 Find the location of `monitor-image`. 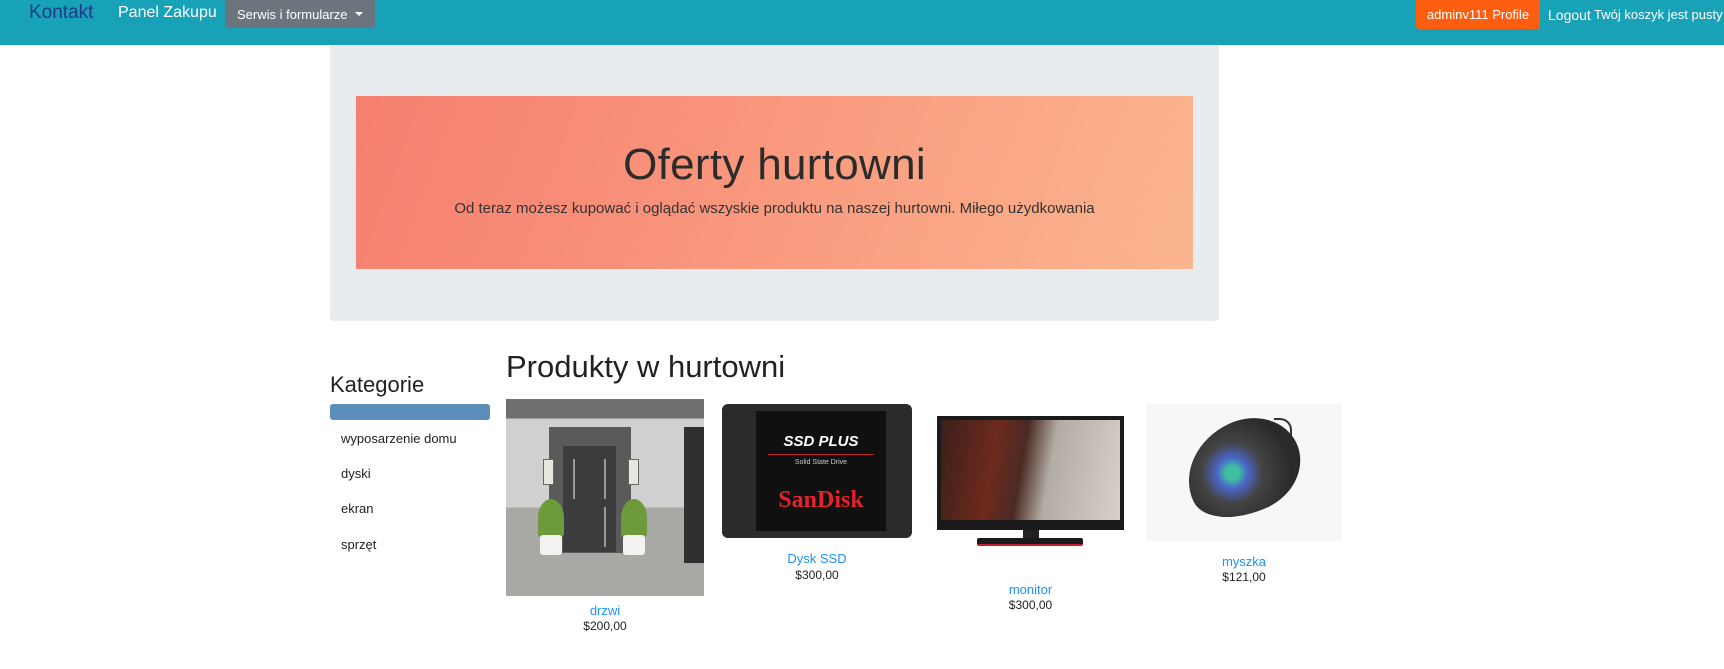

monitor-image is located at coordinates (1030, 482).